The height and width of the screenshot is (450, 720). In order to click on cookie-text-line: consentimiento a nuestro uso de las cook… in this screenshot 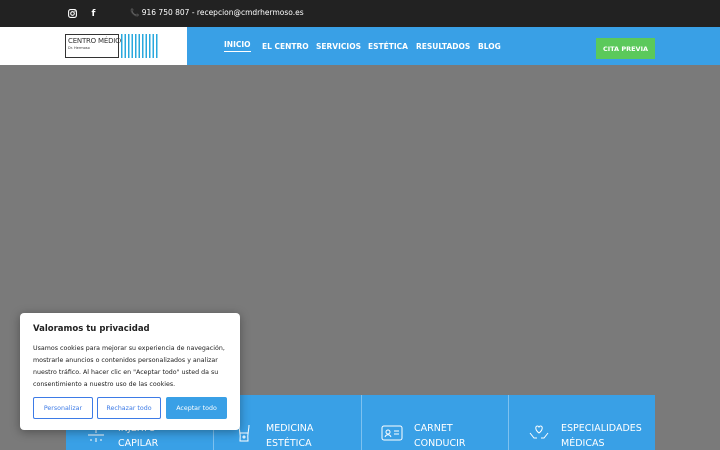, I will do `click(104, 384)`.